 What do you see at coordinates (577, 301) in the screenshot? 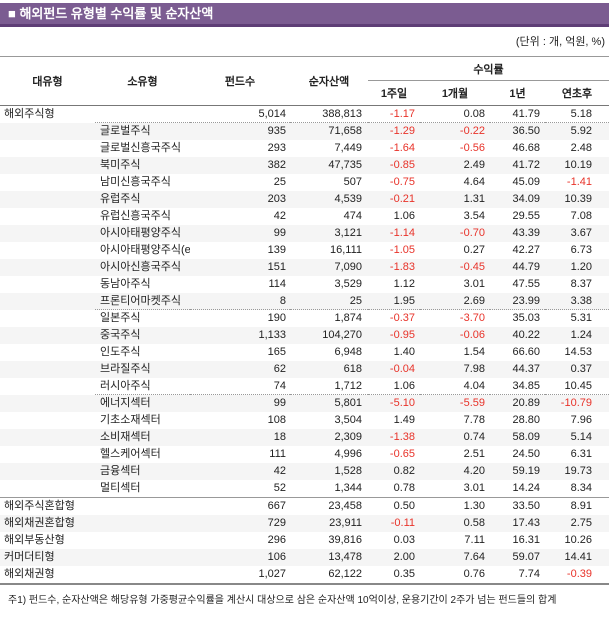
I see `cell-return-ytd: 3.38` at bounding box center [577, 301].